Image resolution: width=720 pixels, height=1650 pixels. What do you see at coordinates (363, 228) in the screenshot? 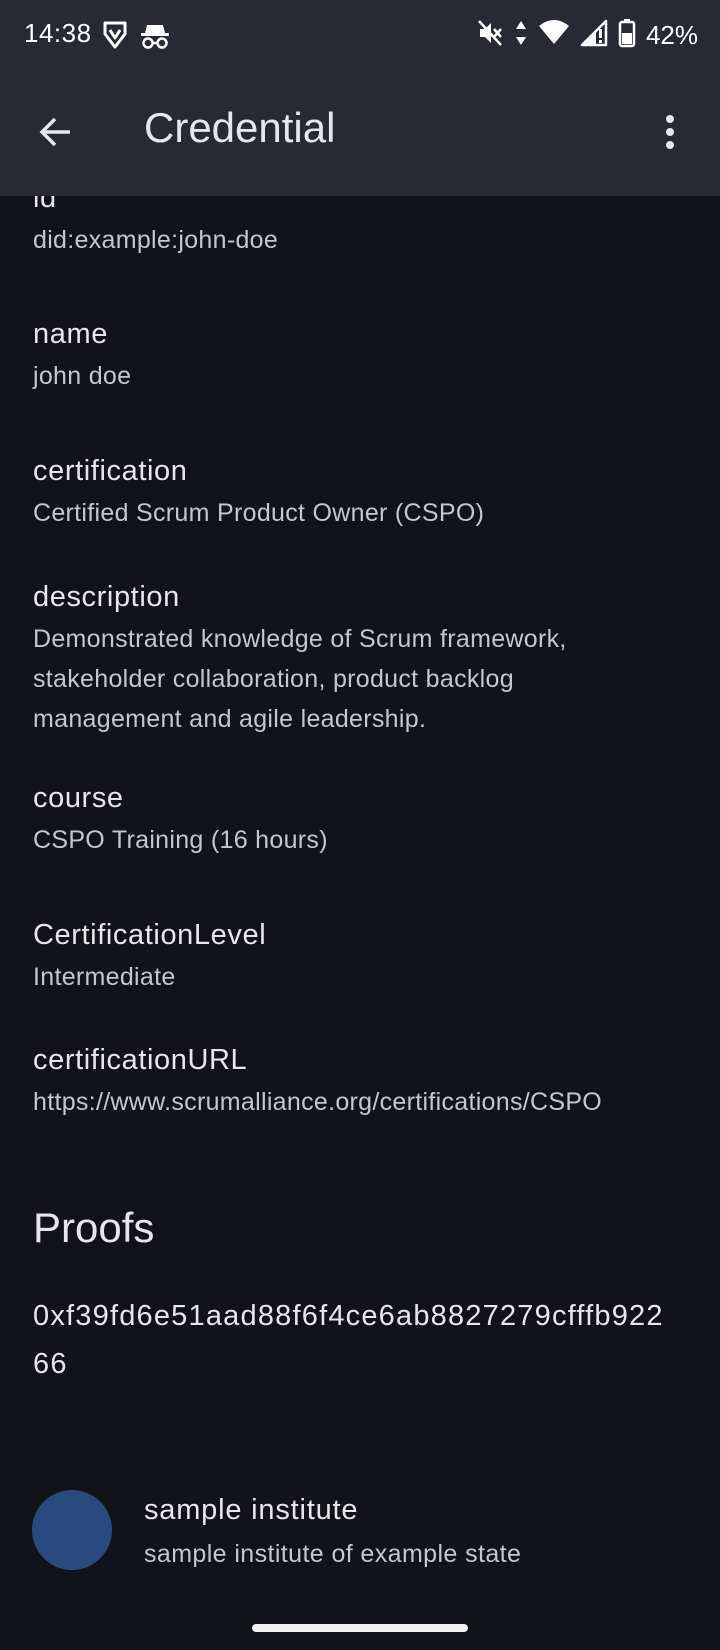
I see `field-id: id did:example:john-doe` at bounding box center [363, 228].